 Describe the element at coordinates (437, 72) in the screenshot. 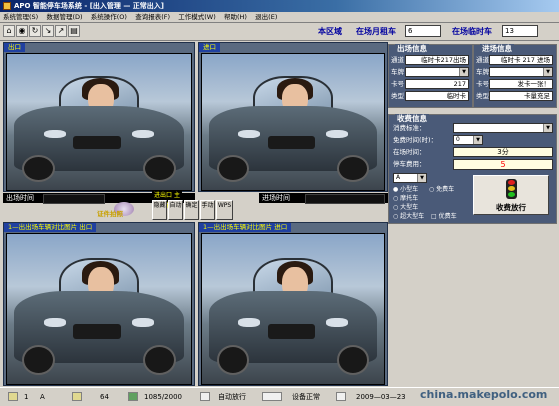

I see `exit-plate-select` at that location.